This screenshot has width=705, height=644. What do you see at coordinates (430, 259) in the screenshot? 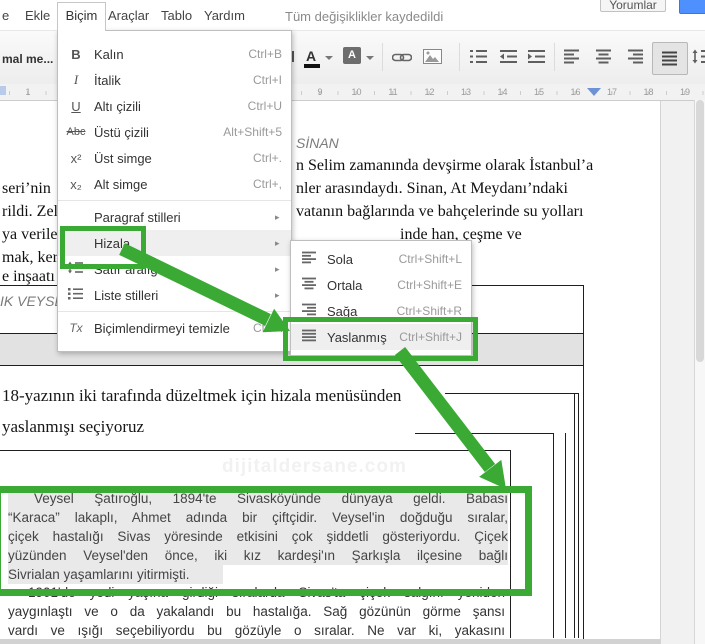
I see `menu-item-shortcut: Ctrl+Shift+L` at bounding box center [430, 259].